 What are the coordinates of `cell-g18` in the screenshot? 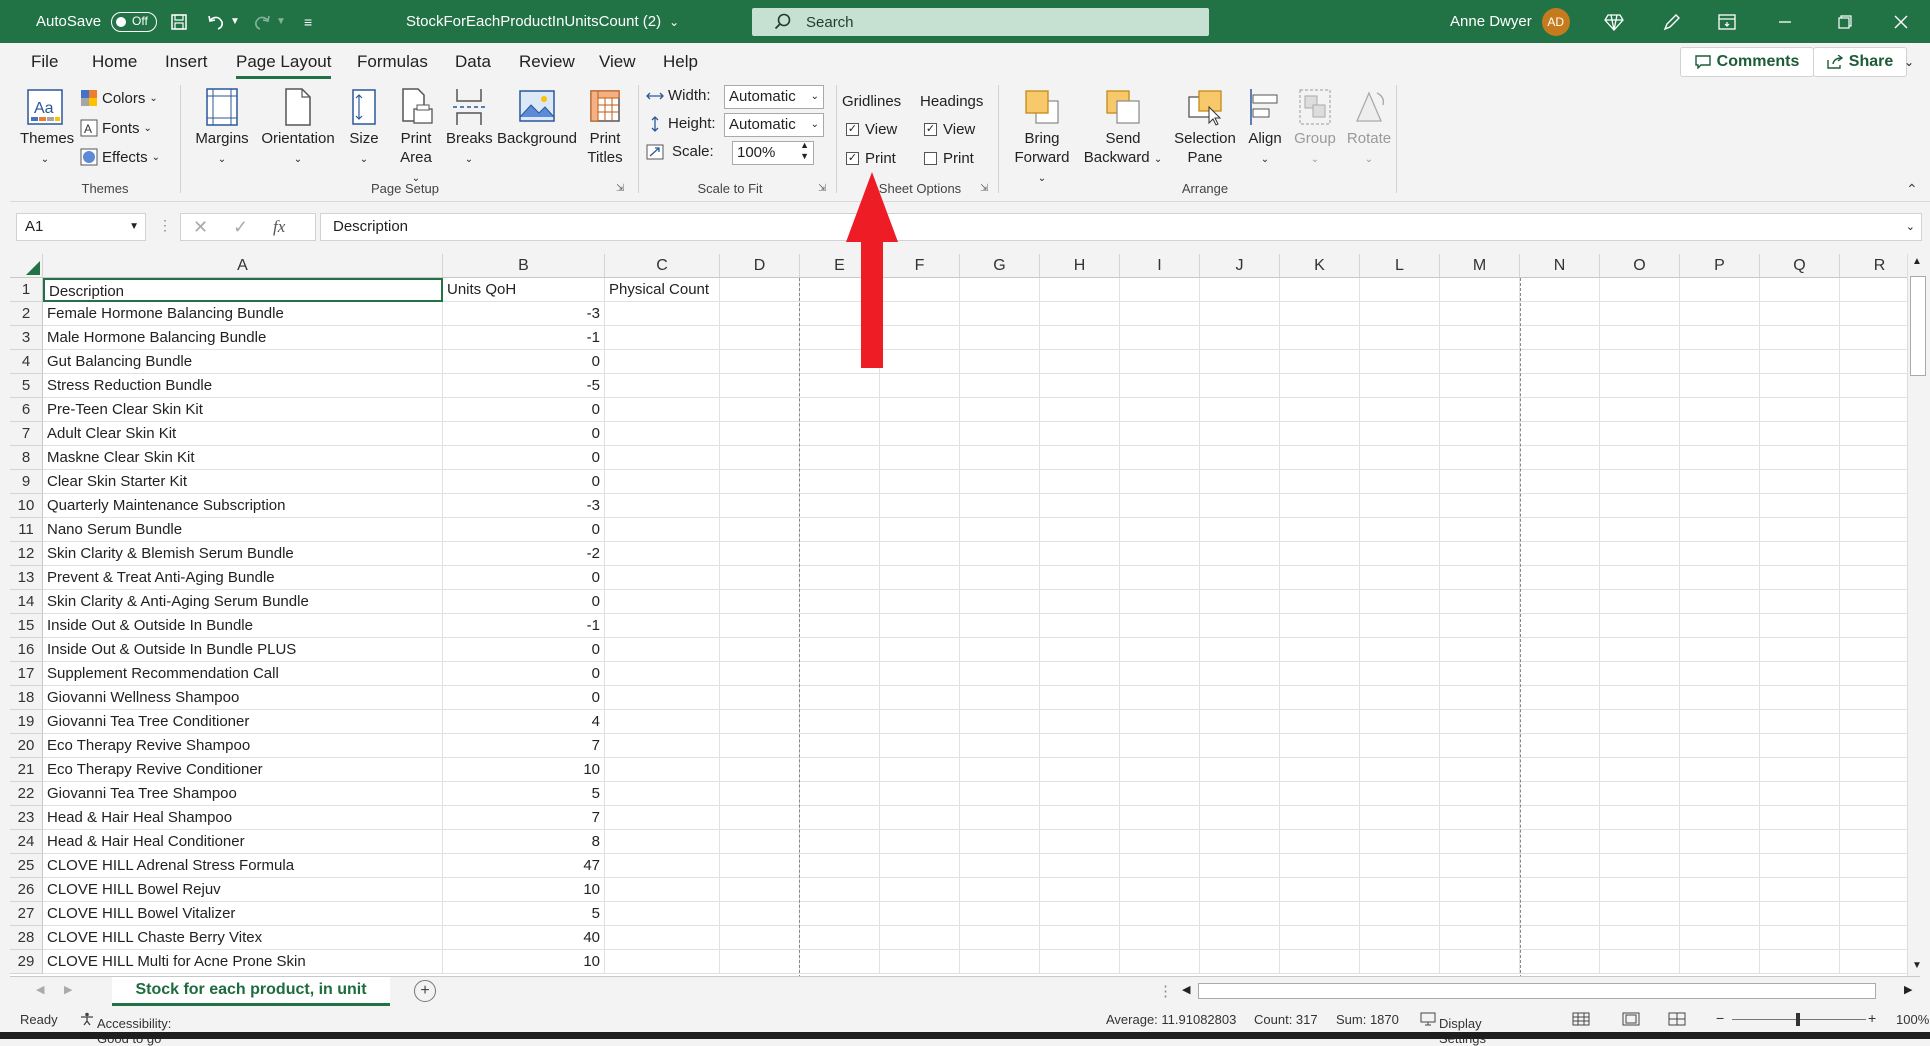 It's located at (1000, 698).